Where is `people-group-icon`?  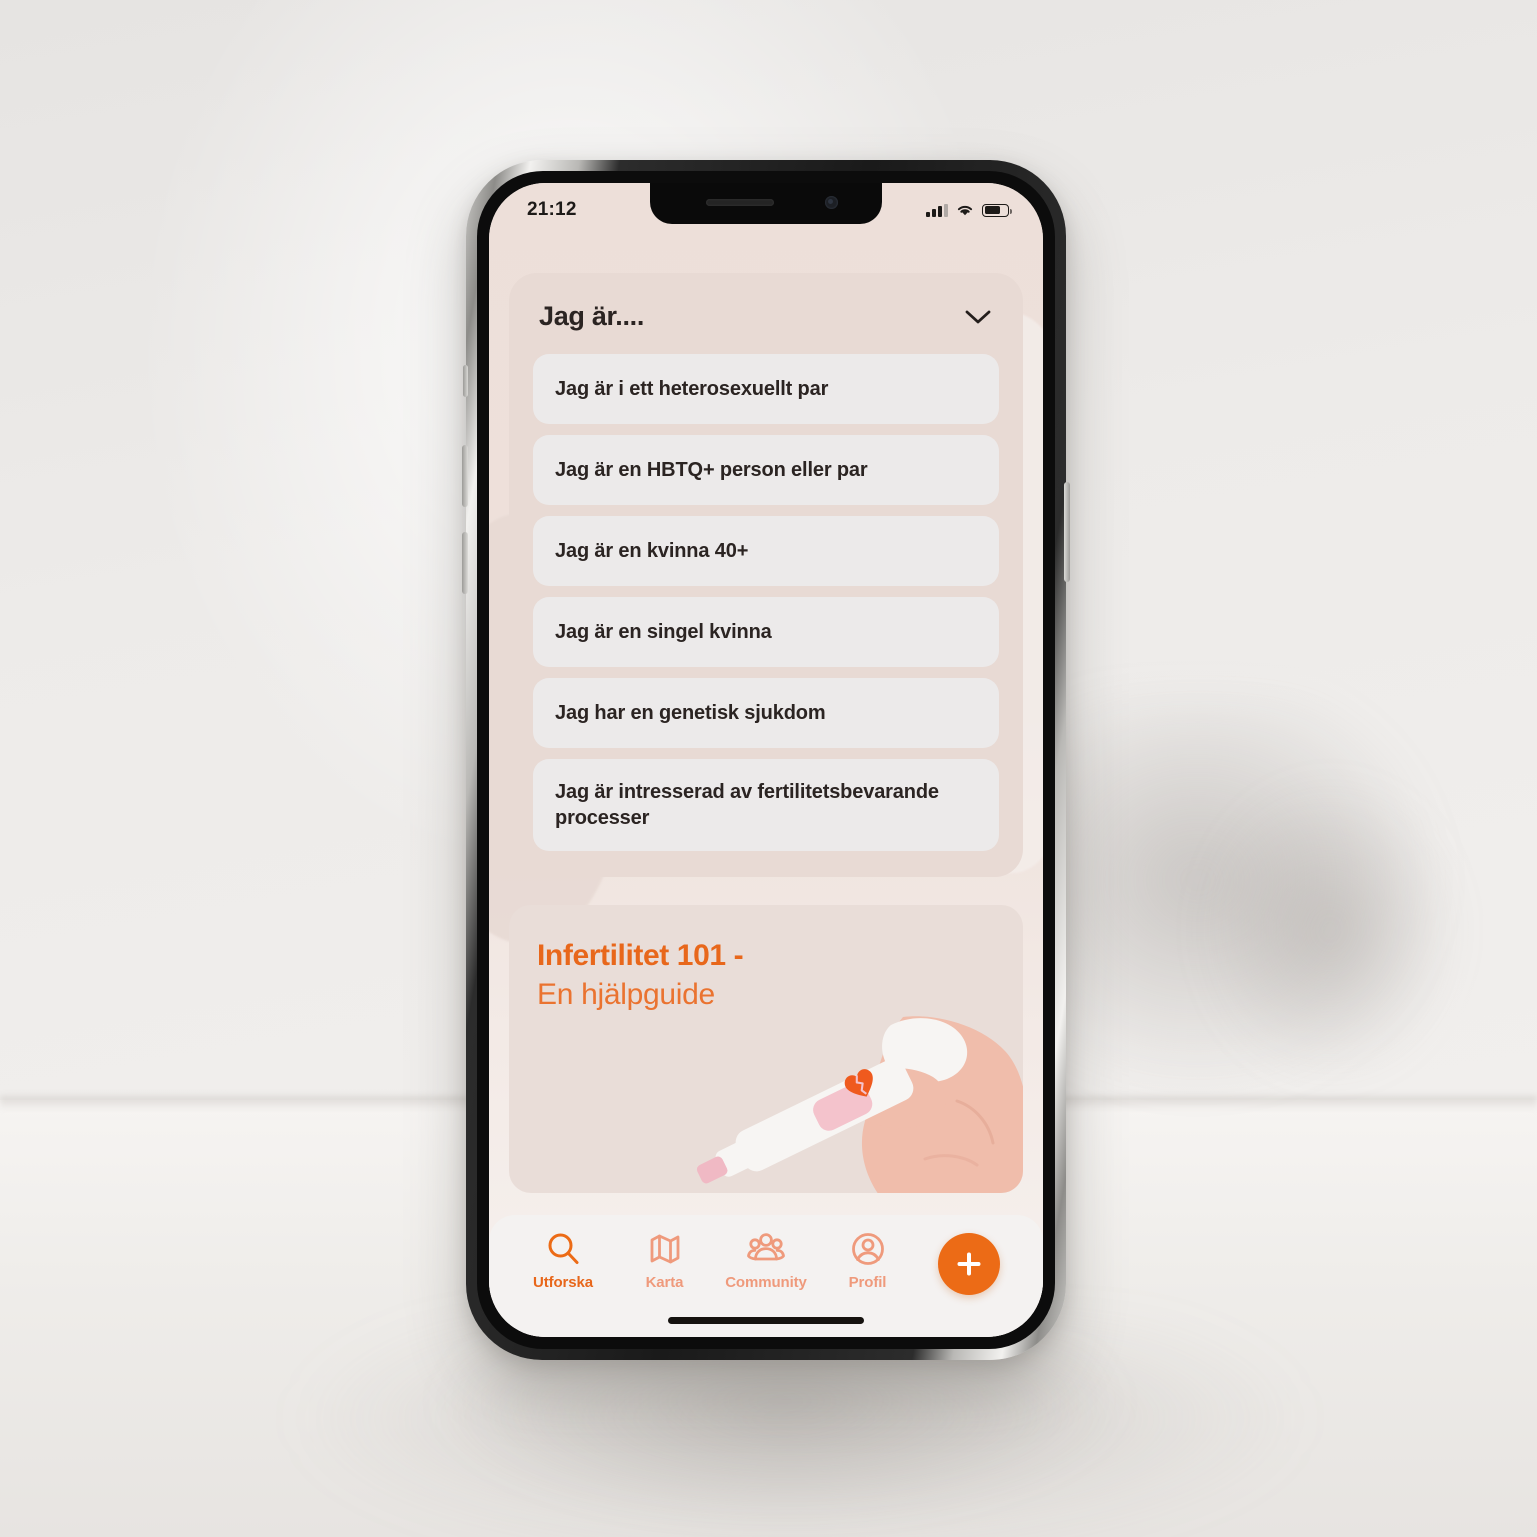
people-group-icon is located at coordinates (766, 1247).